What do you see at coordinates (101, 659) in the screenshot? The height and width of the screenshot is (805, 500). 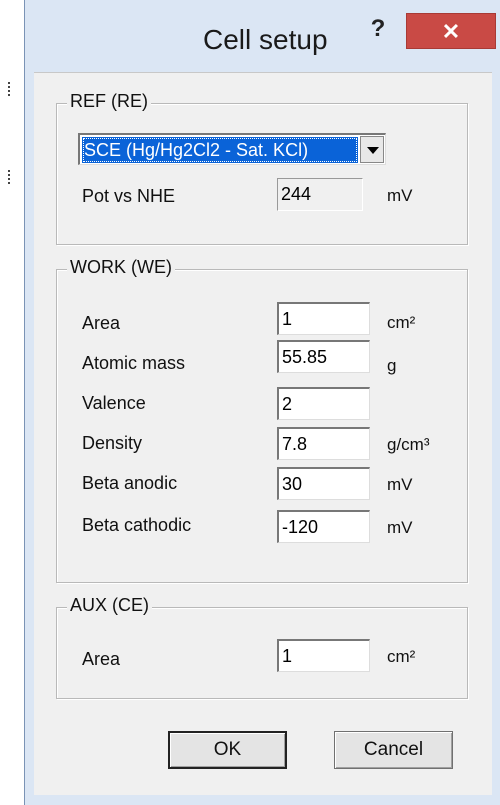 I see `aux-area-label: Area` at bounding box center [101, 659].